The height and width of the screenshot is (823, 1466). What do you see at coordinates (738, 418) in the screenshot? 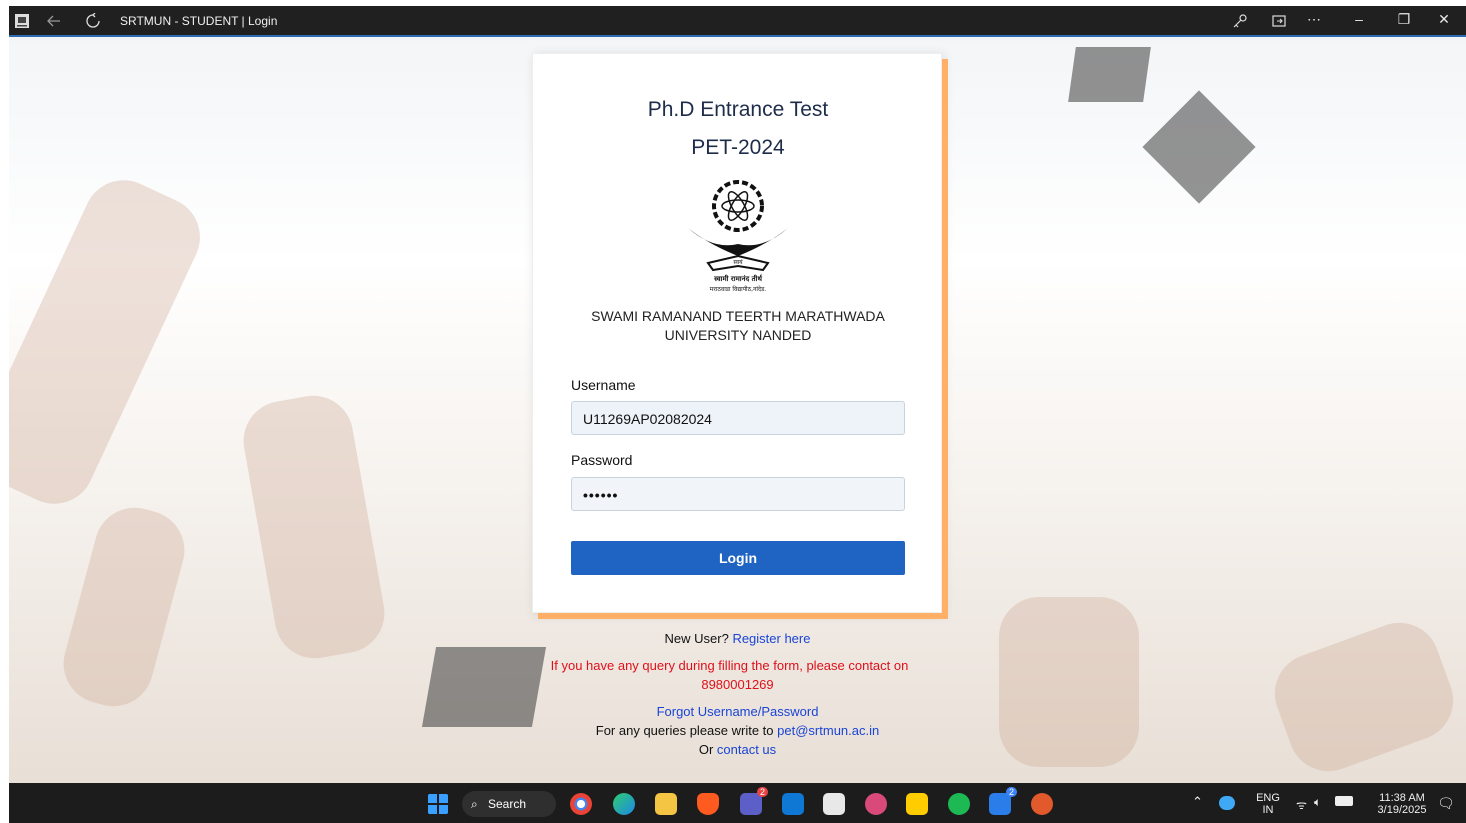
I see `username-input: U11269AP02082024` at bounding box center [738, 418].